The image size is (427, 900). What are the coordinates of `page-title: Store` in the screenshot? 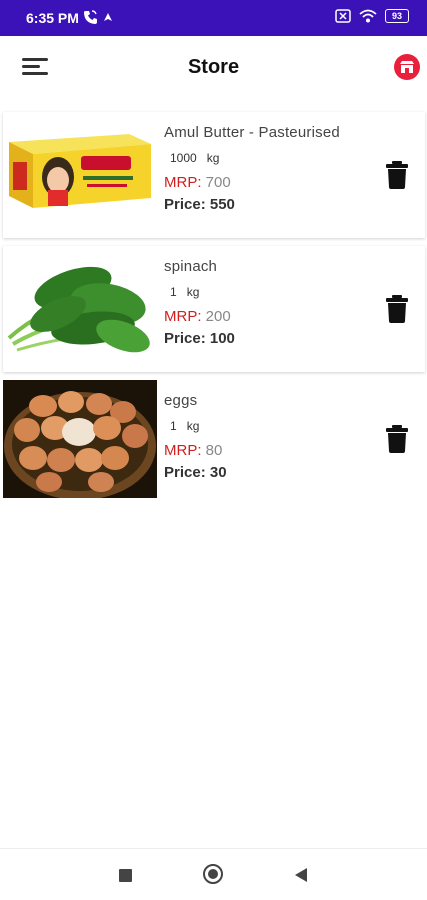 It's located at (213, 67).